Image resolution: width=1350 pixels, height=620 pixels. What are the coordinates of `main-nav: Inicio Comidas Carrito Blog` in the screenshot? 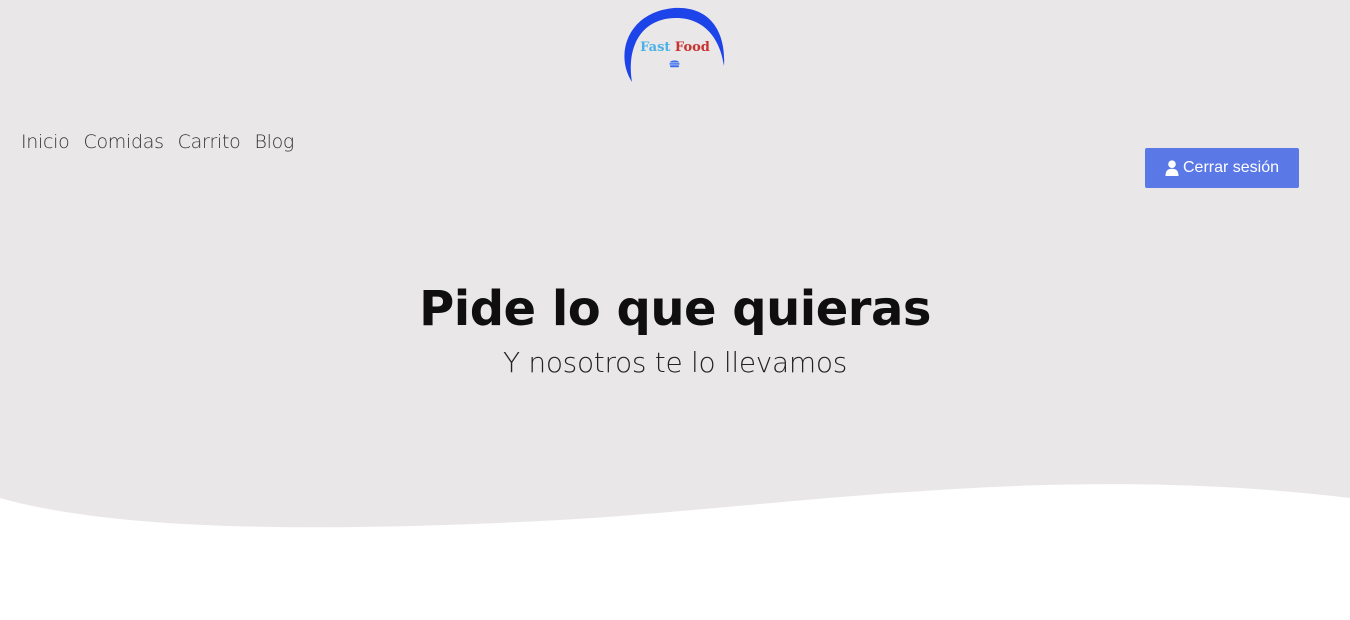 It's located at (157, 142).